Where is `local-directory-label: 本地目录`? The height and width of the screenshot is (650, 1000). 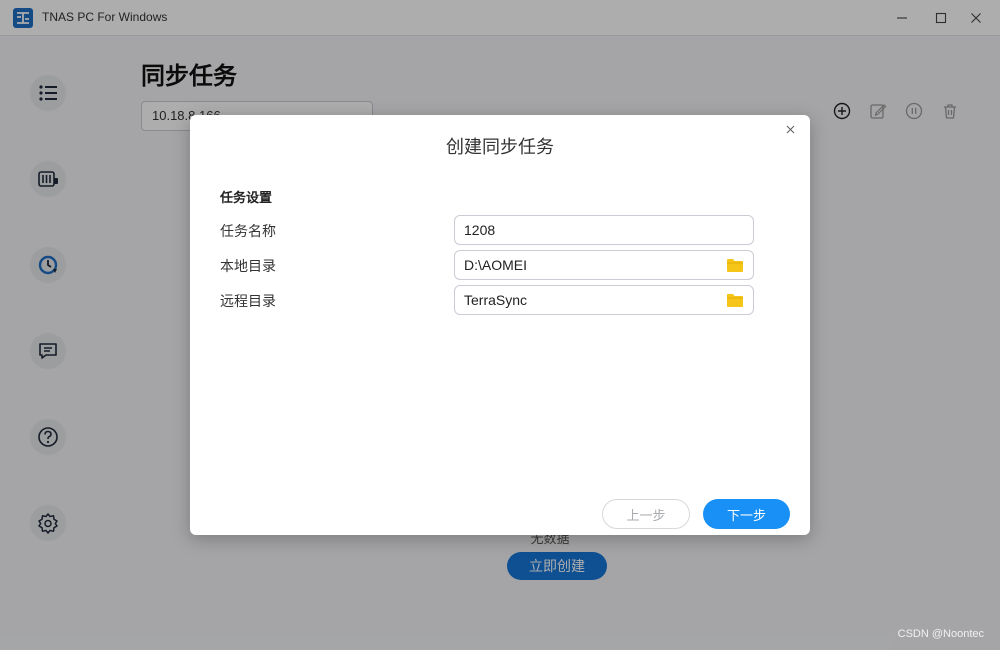
local-directory-label: 本地目录 is located at coordinates (248, 266).